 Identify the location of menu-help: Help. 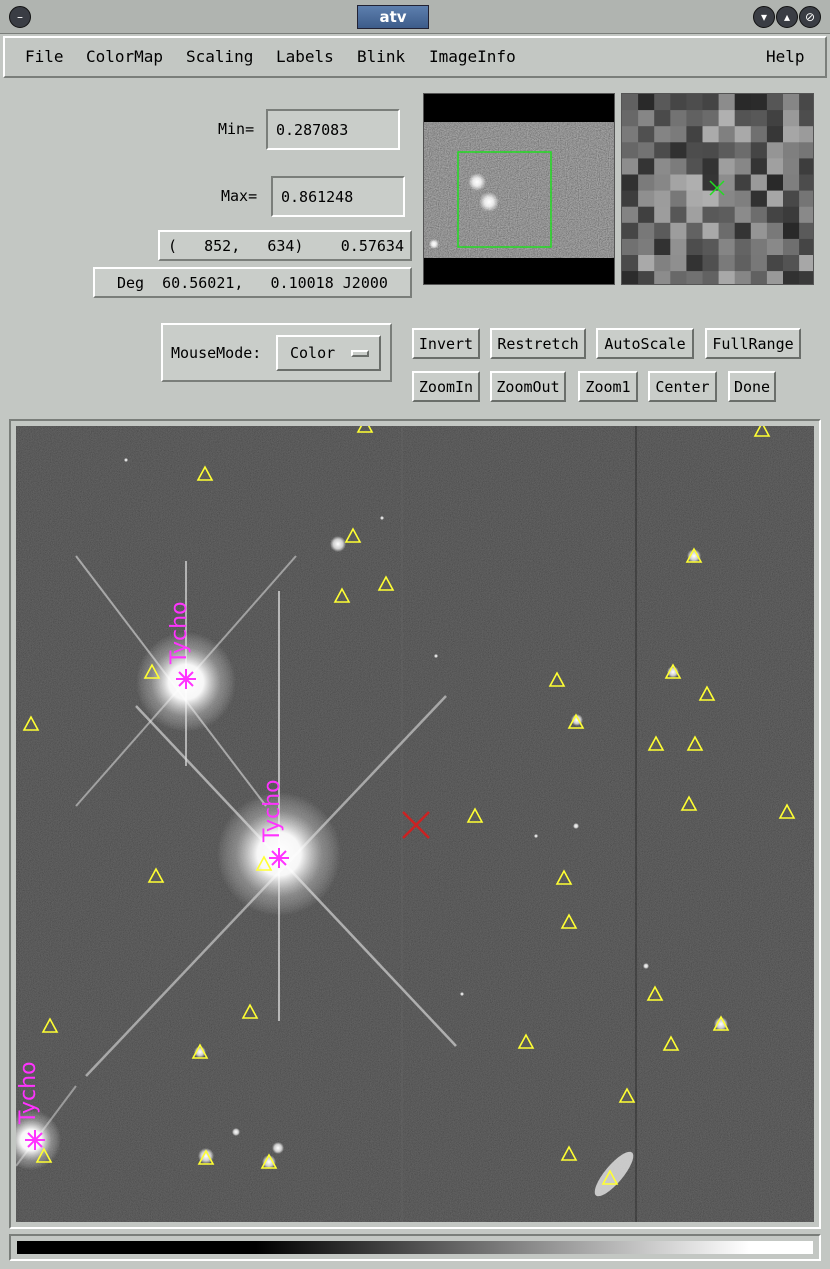
(785, 56).